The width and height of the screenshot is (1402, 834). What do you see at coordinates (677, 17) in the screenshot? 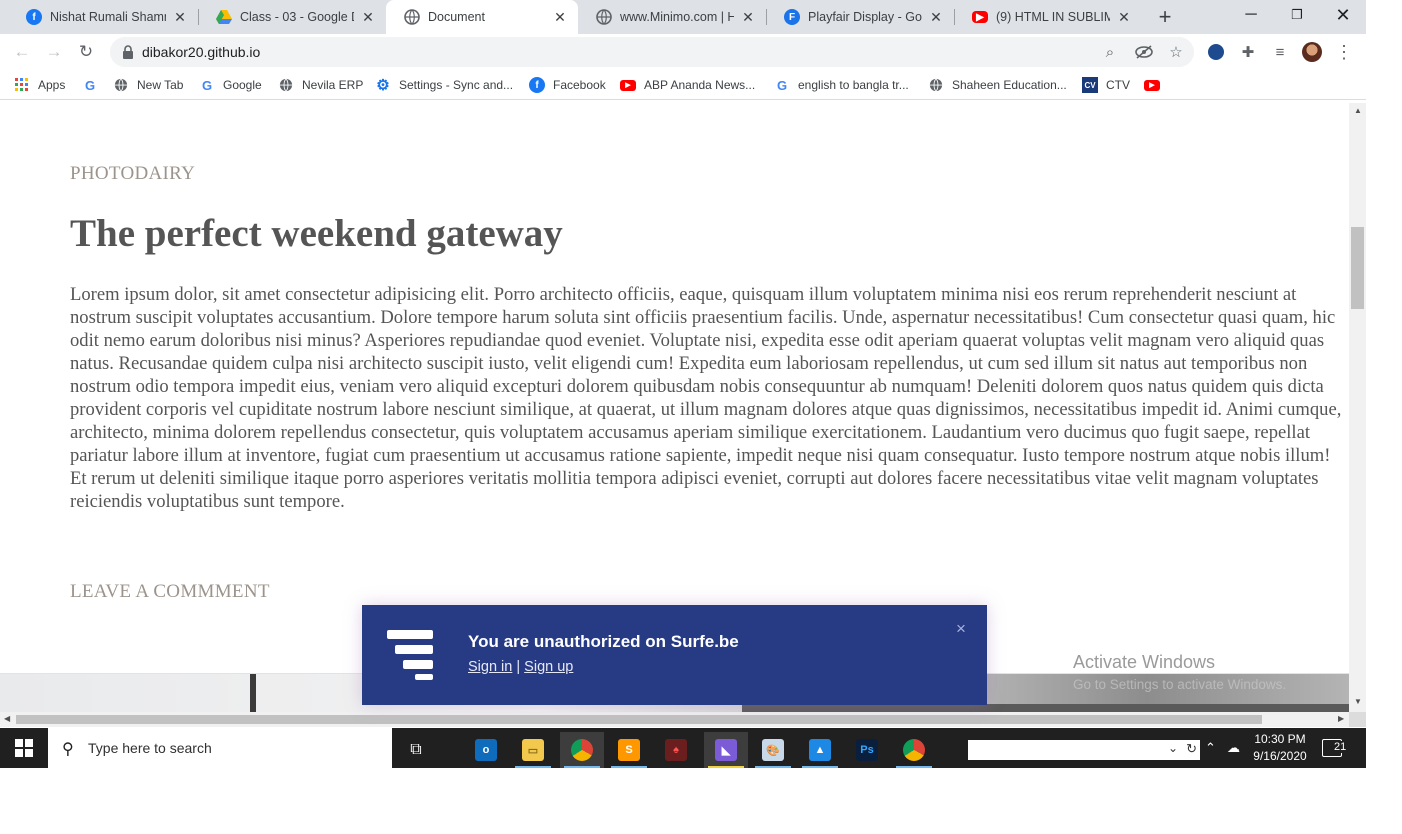
I see `tab-title: www.Minimo.com | Hor` at bounding box center [677, 17].